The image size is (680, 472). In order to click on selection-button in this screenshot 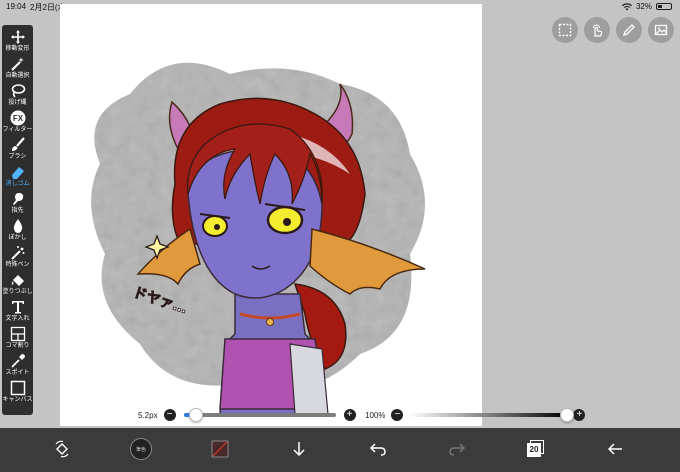, I will do `click(565, 30)`.